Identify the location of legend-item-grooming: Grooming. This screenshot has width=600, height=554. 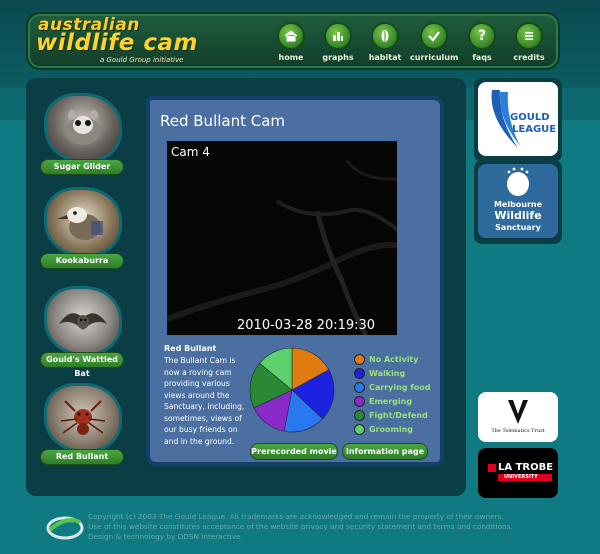
(392, 429).